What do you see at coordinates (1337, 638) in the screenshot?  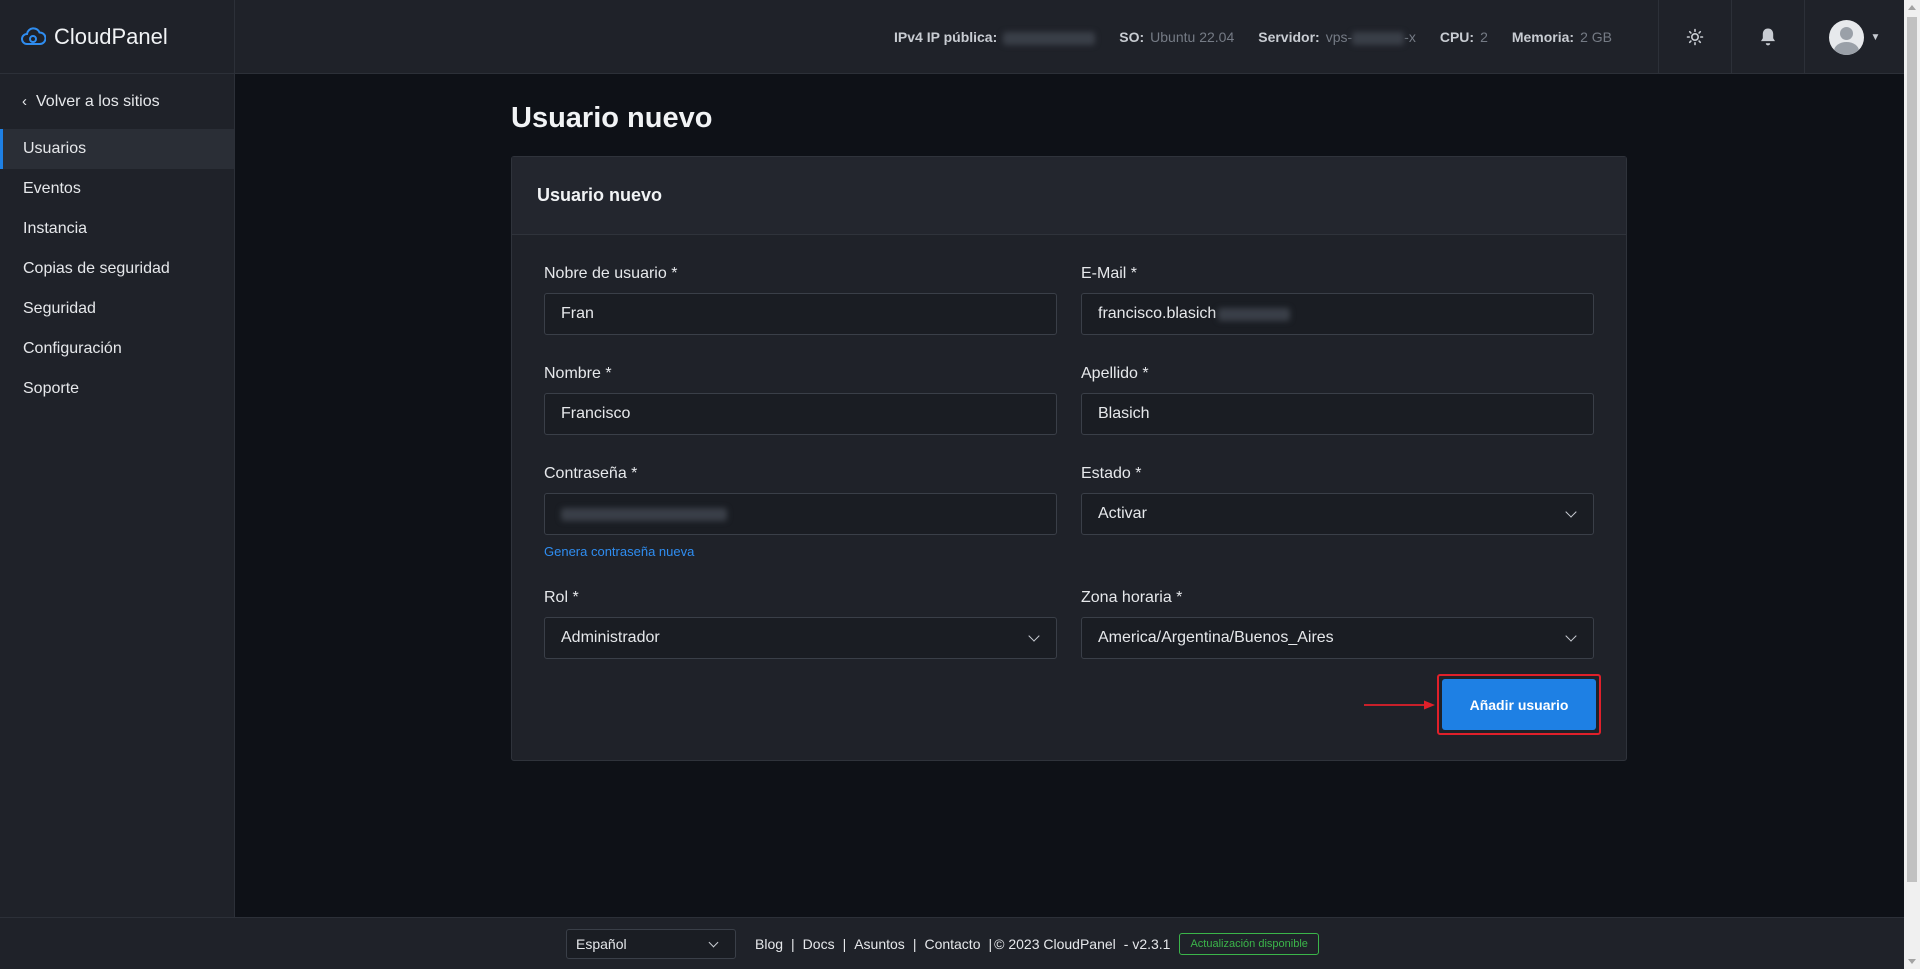 I see `timezone-select: America/Argentina/Buenos_Aires` at bounding box center [1337, 638].